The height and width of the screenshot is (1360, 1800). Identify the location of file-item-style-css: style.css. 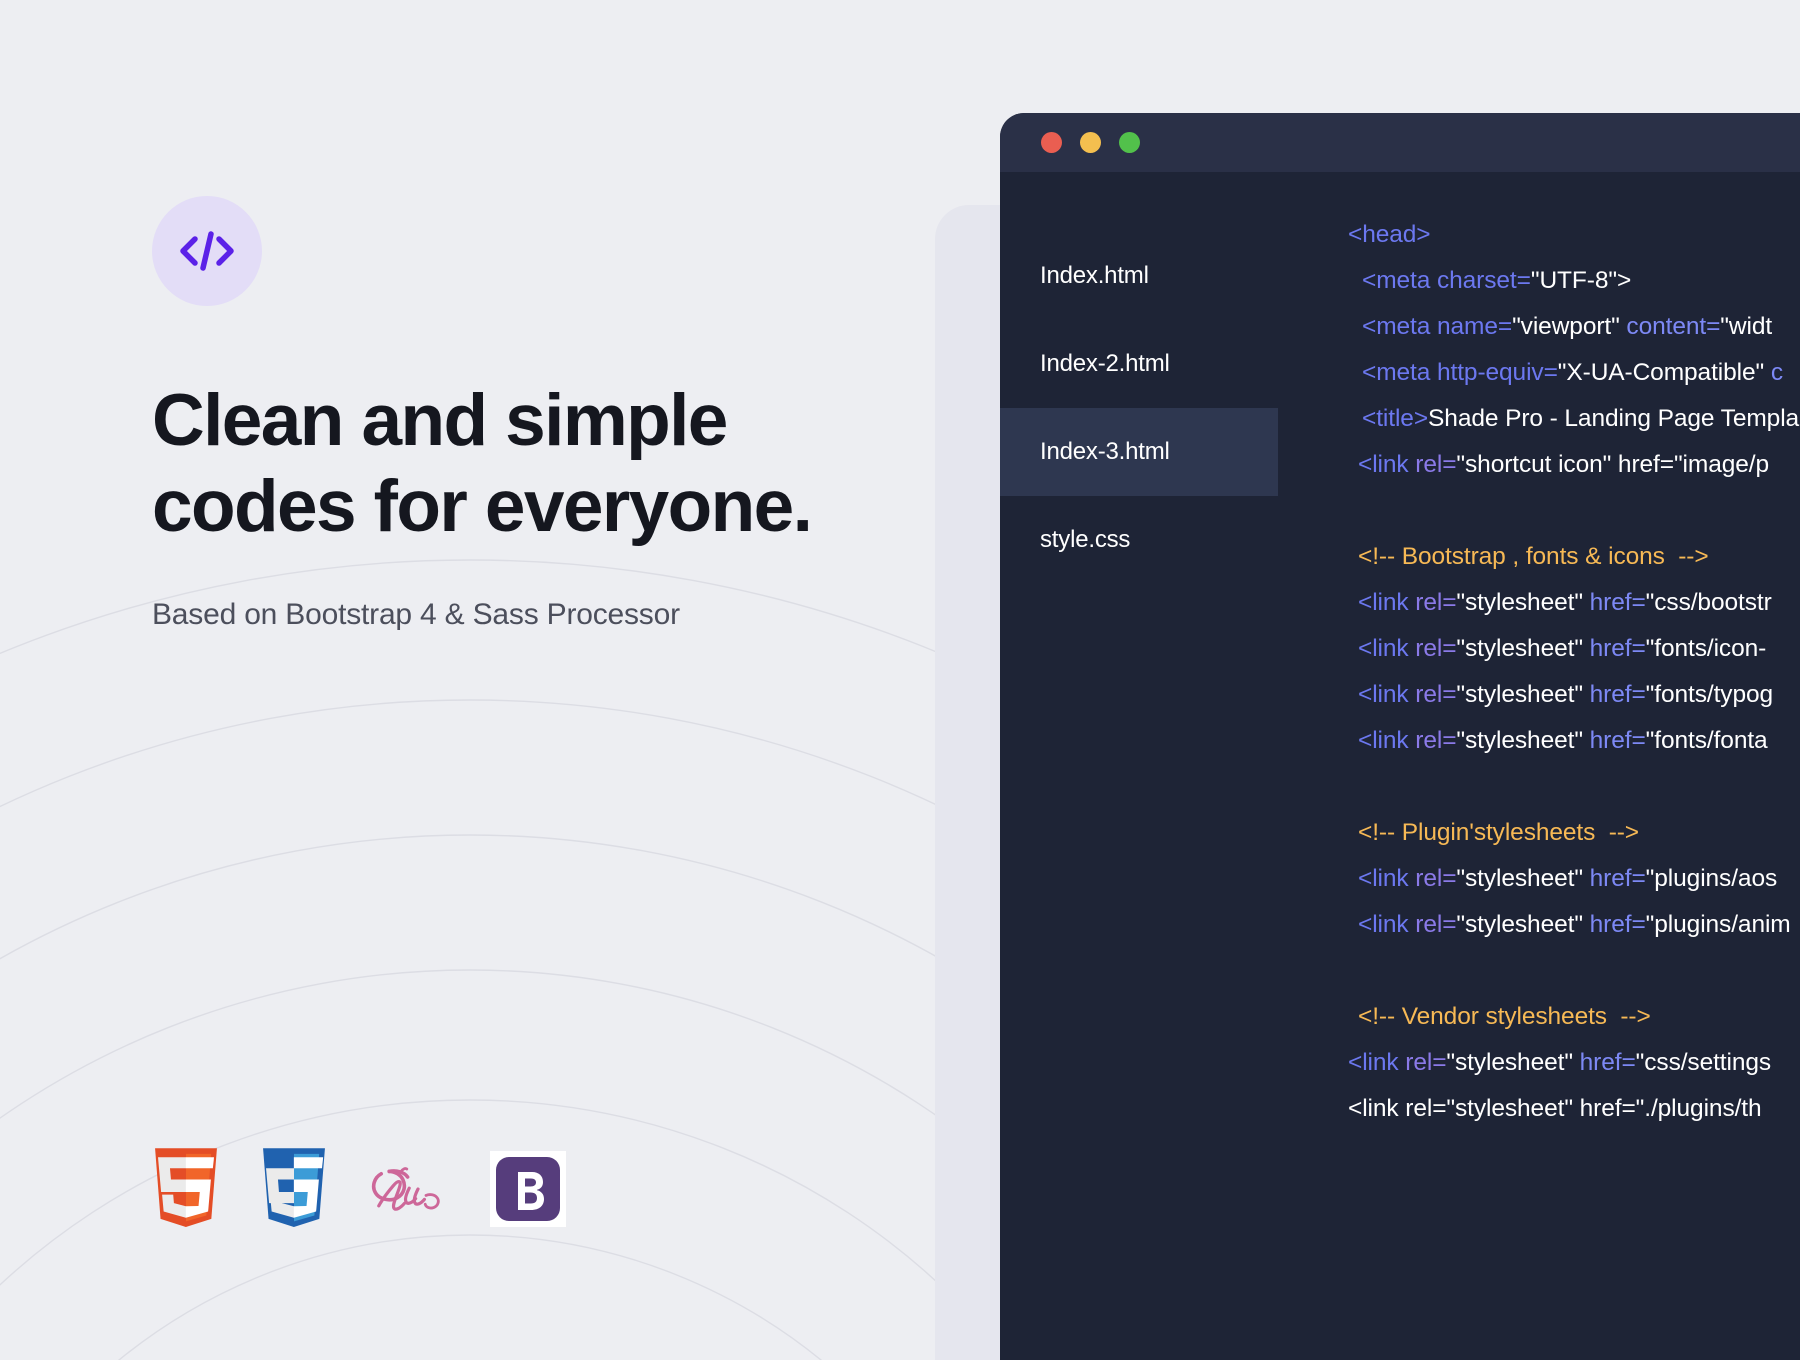
(1139, 540).